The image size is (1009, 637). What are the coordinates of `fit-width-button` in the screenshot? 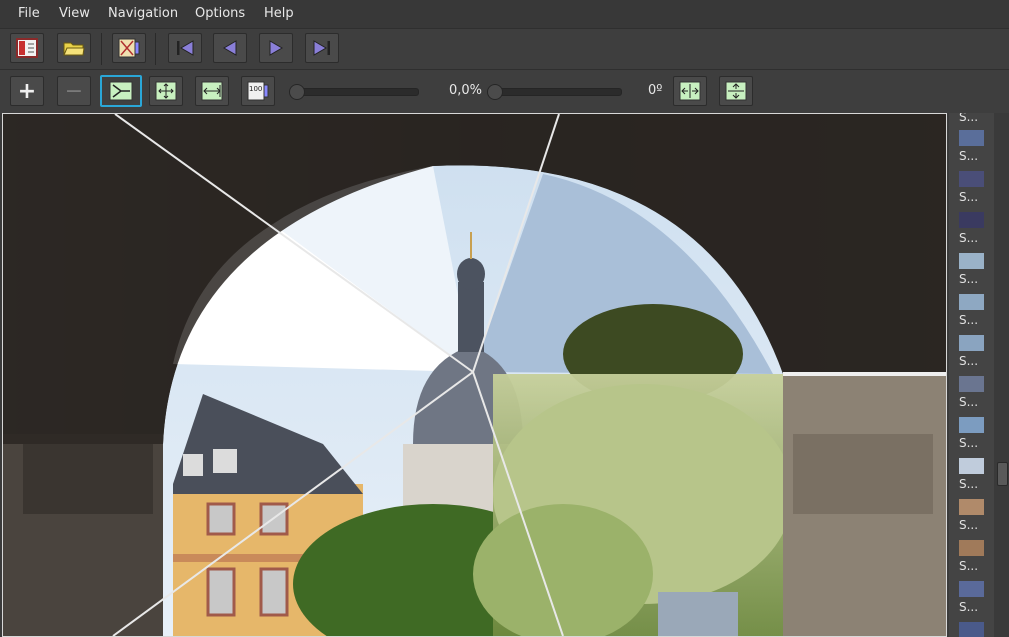 It's located at (212, 91).